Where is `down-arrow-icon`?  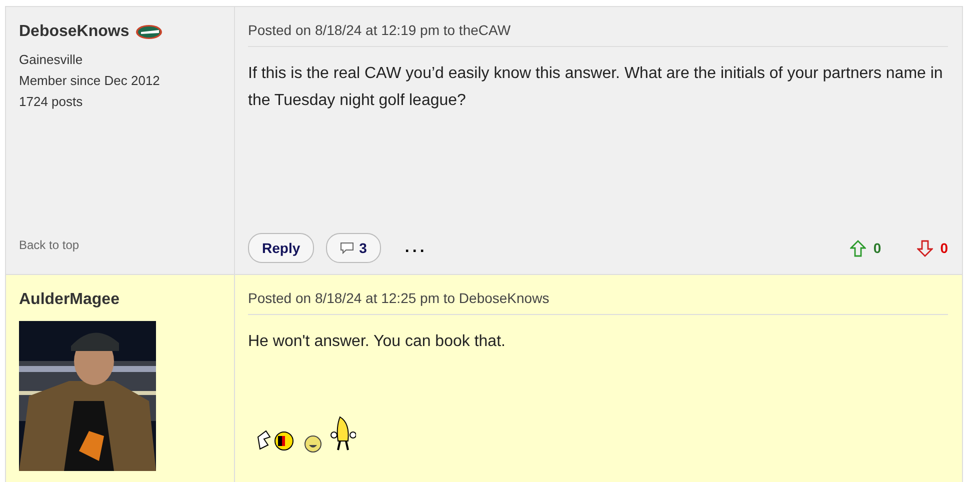 down-arrow-icon is located at coordinates (925, 248).